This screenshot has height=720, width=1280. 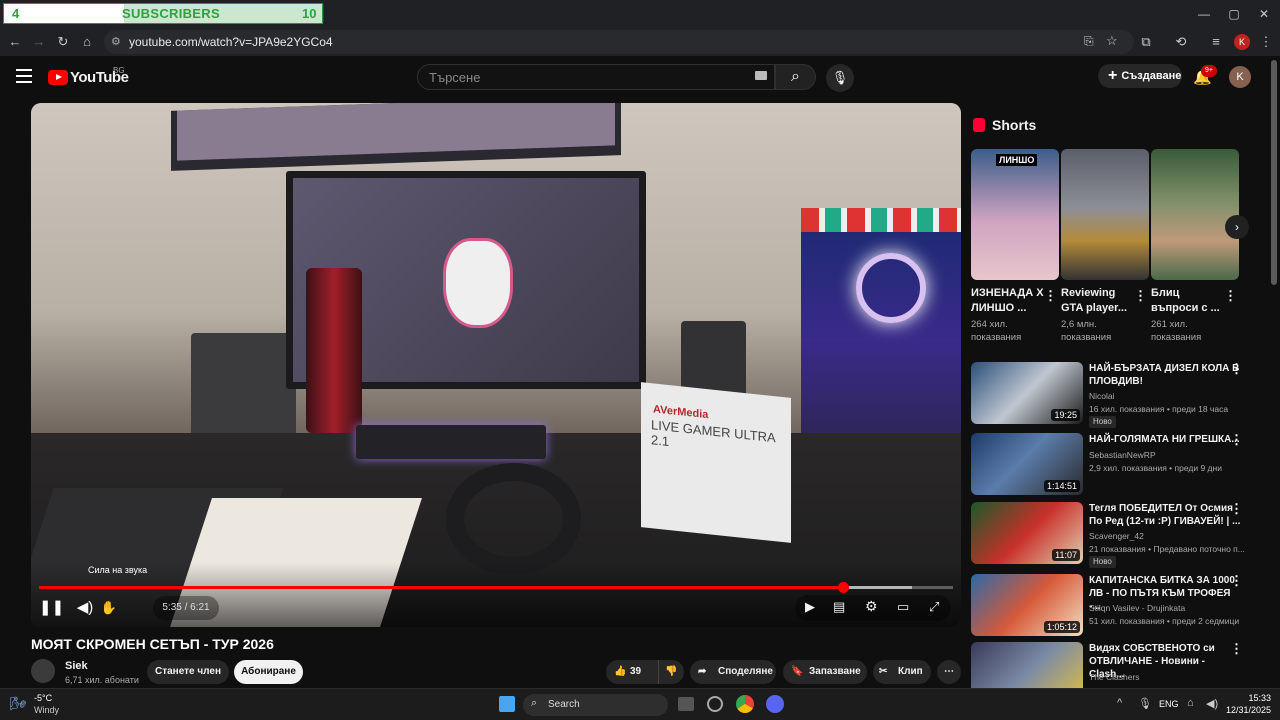 I want to click on clip-button: ✂ Клип, so click(x=902, y=672).